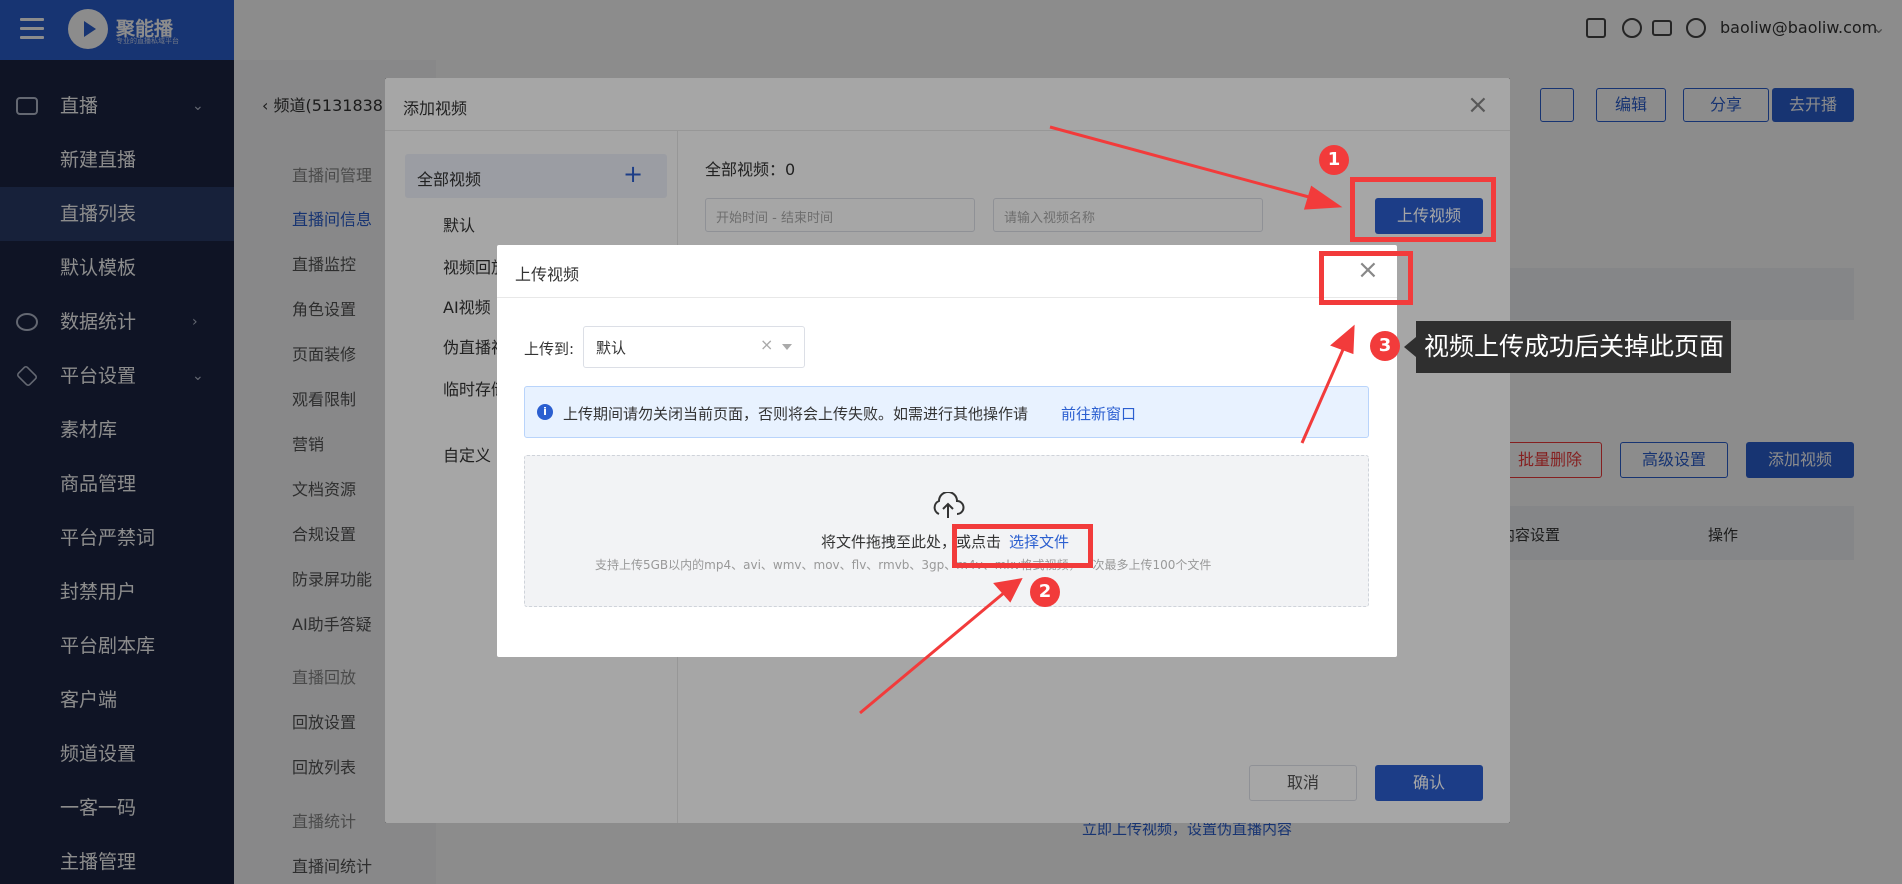 The height and width of the screenshot is (884, 1902). I want to click on highlight-choose-file, so click(1022, 546).